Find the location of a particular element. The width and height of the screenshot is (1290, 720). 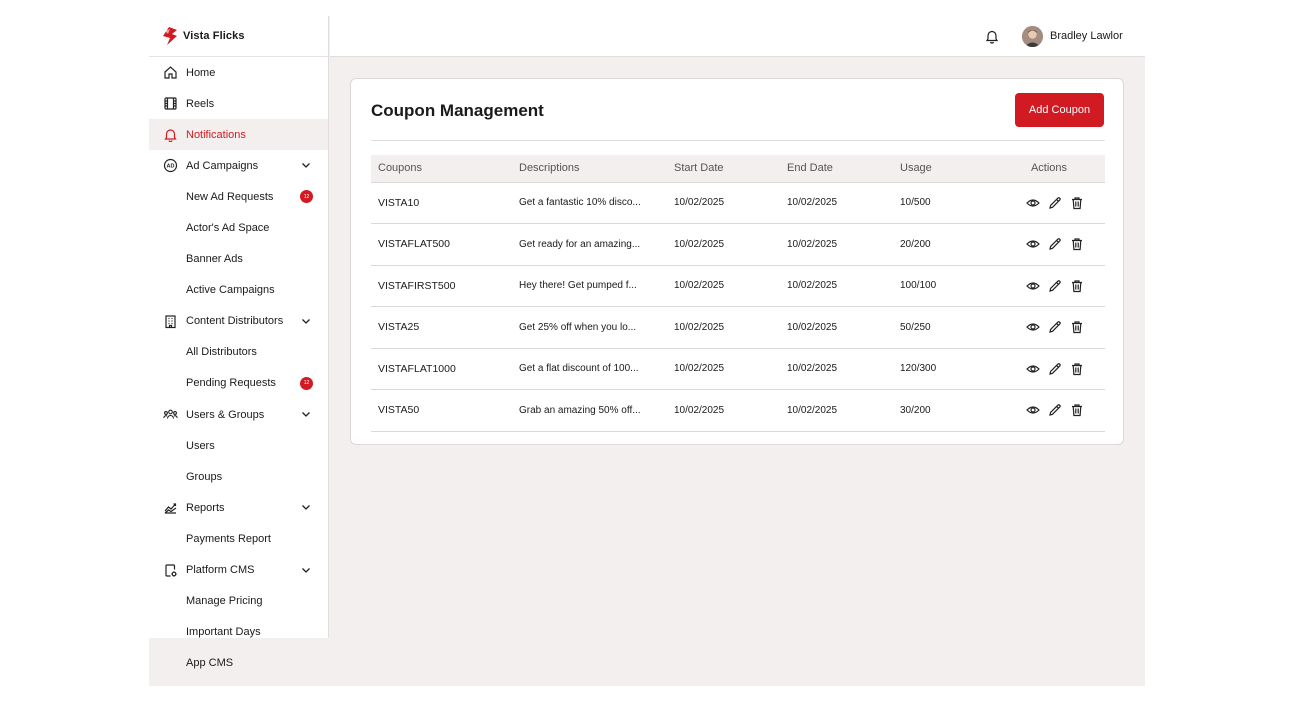

sidebar-item-users-groups: Users & Groups is located at coordinates (238, 414).